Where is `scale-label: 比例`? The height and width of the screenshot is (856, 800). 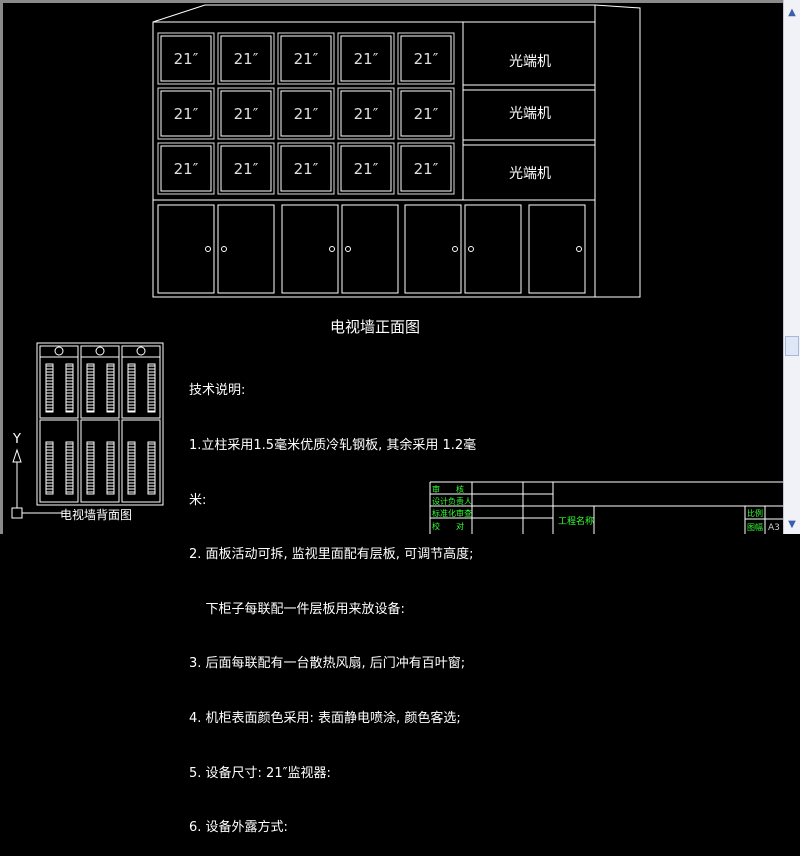
scale-label: 比例 is located at coordinates (755, 513).